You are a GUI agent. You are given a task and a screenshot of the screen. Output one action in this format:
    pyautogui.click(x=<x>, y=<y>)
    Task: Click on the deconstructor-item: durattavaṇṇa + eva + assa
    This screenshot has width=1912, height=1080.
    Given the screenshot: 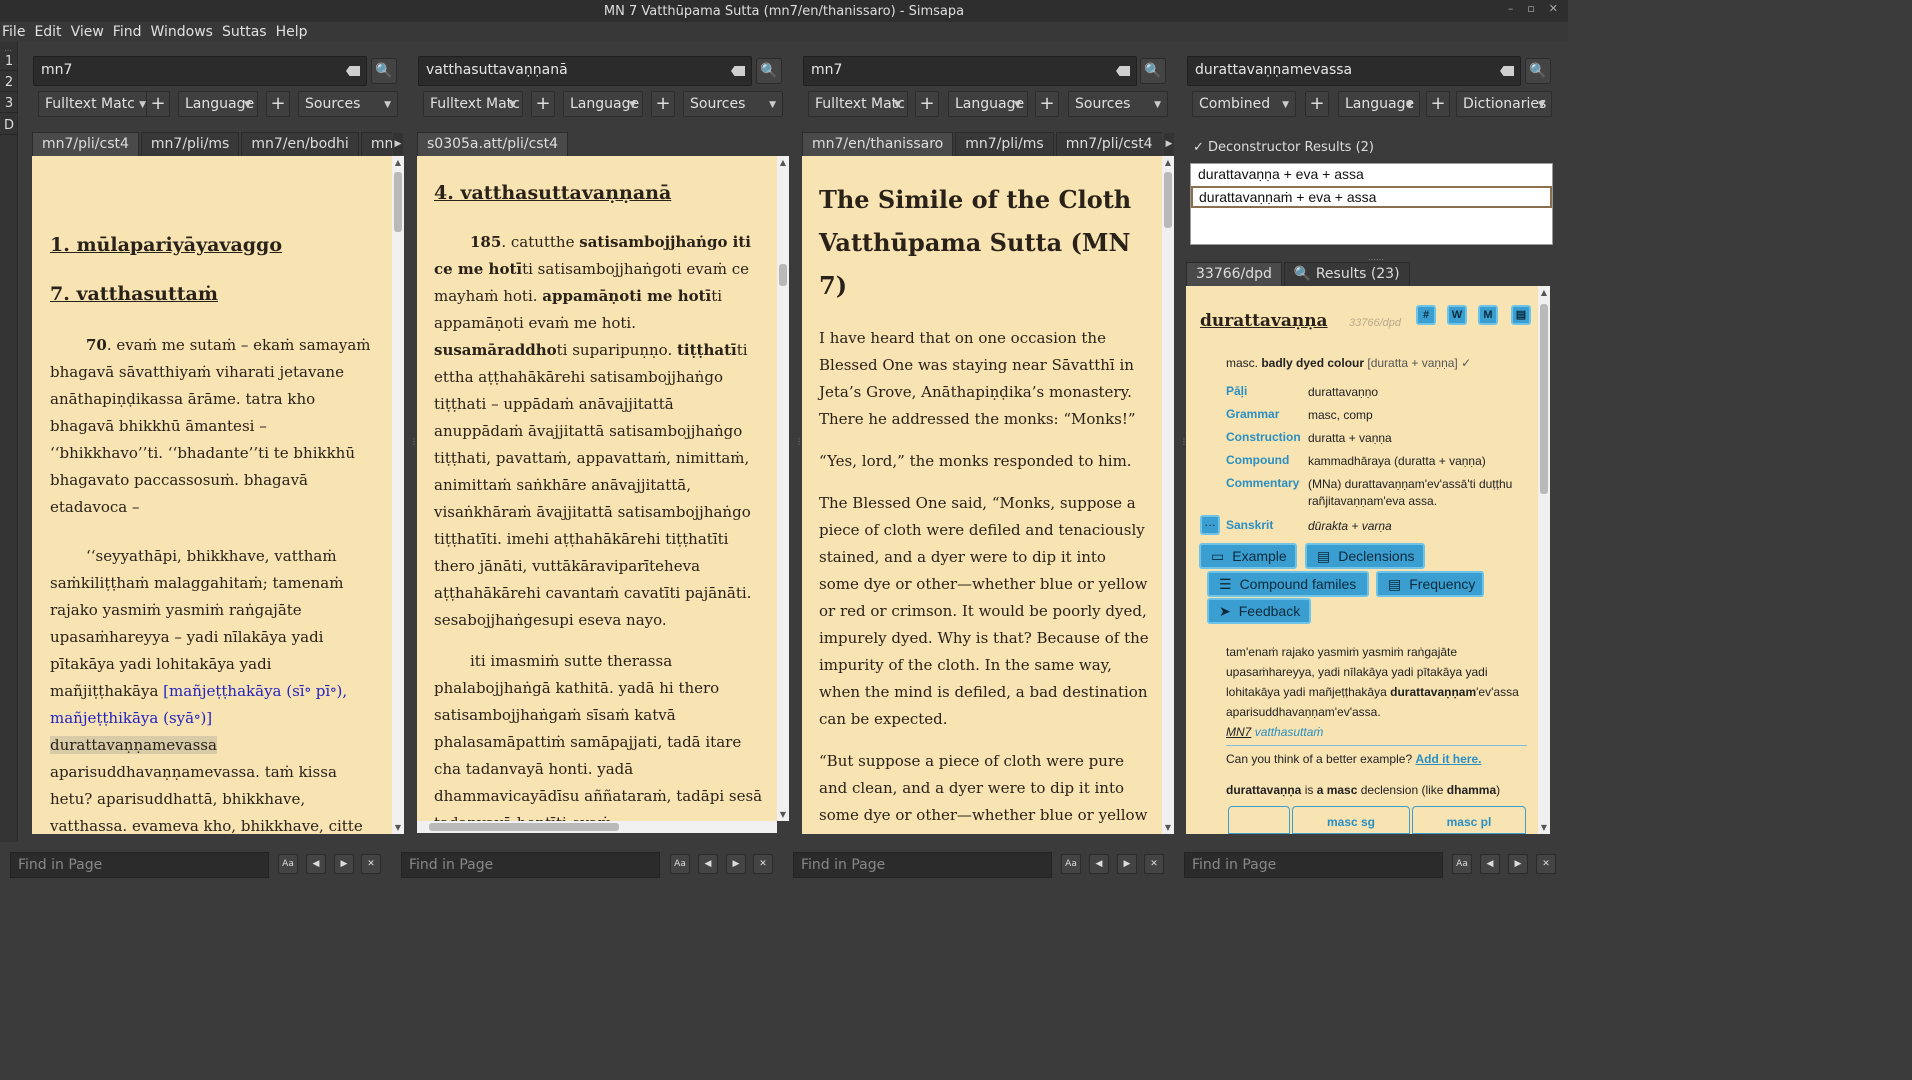 What is the action you would take?
    pyautogui.click(x=1371, y=175)
    